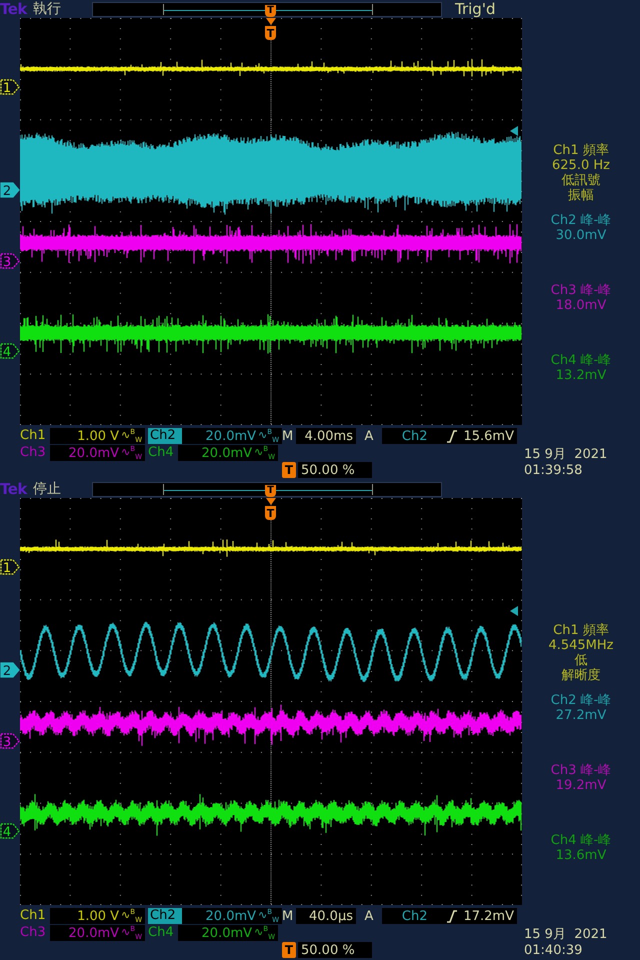 The width and height of the screenshot is (640, 960). What do you see at coordinates (581, 785) in the screenshot?
I see `measurement-value: 19.2mV` at bounding box center [581, 785].